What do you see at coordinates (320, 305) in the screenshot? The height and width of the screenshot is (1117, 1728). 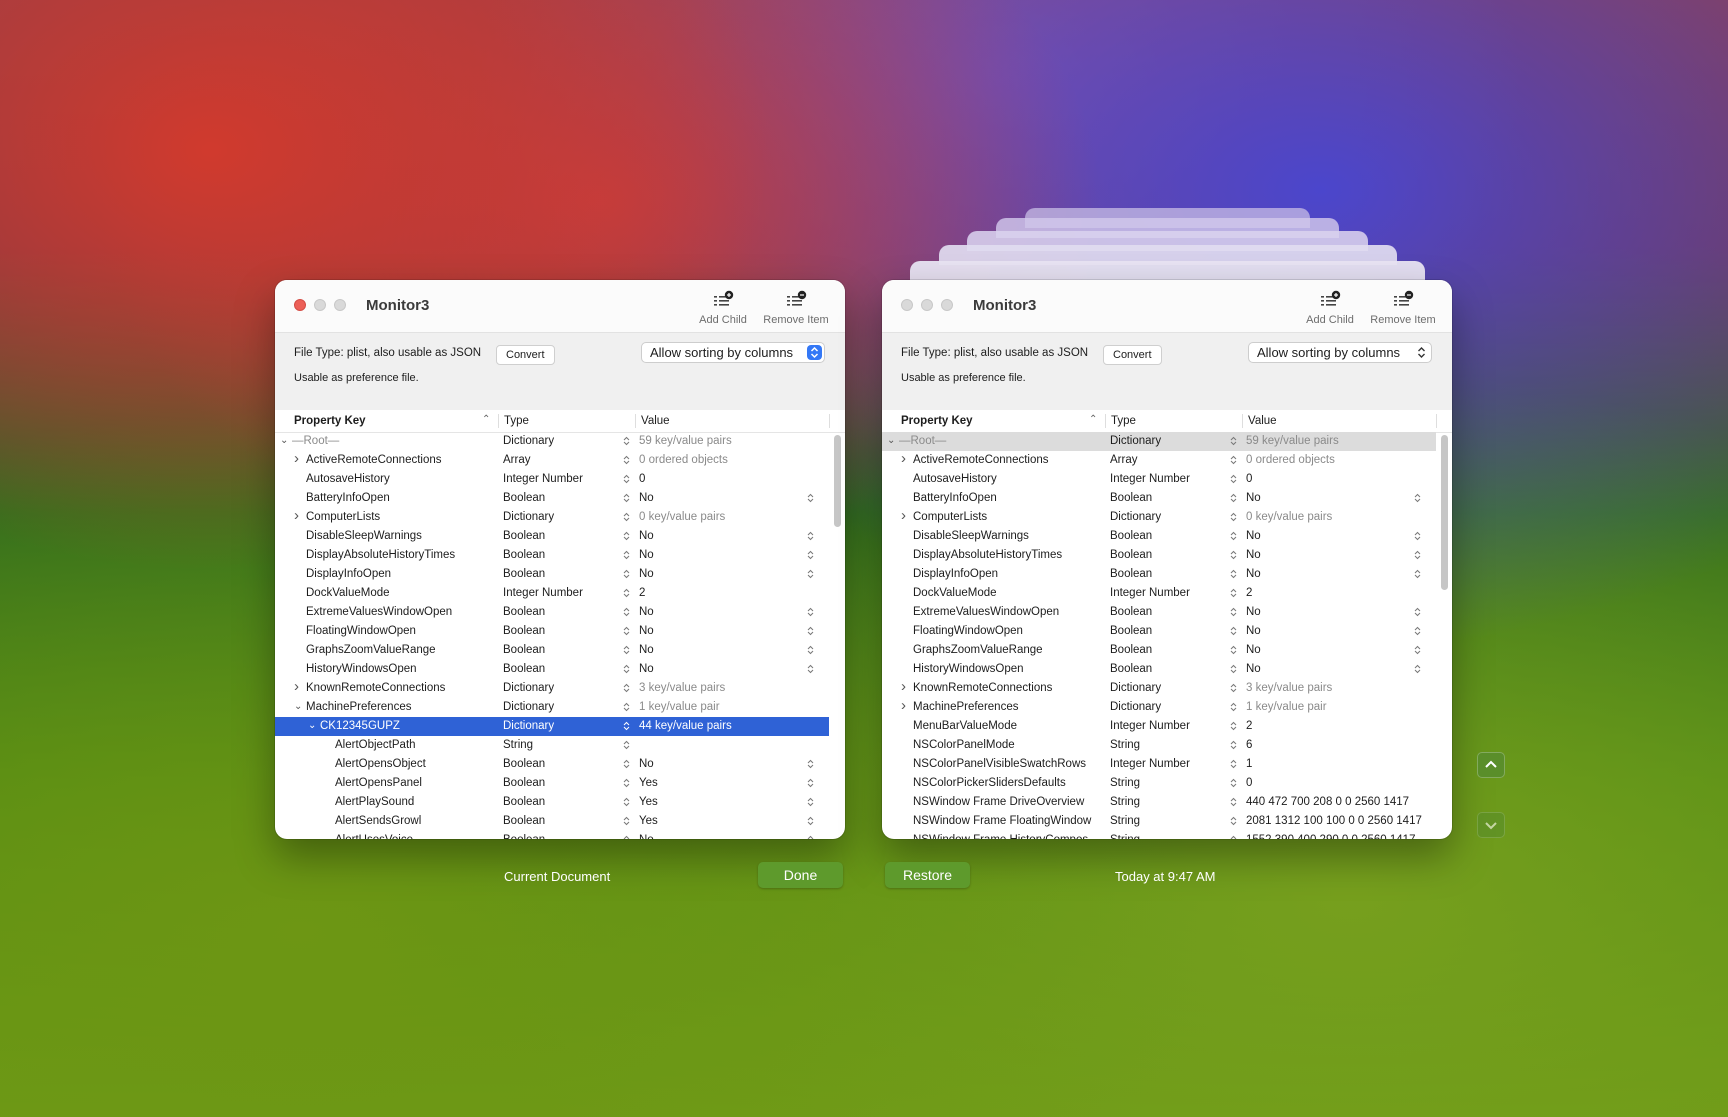 I see `minimize-button` at bounding box center [320, 305].